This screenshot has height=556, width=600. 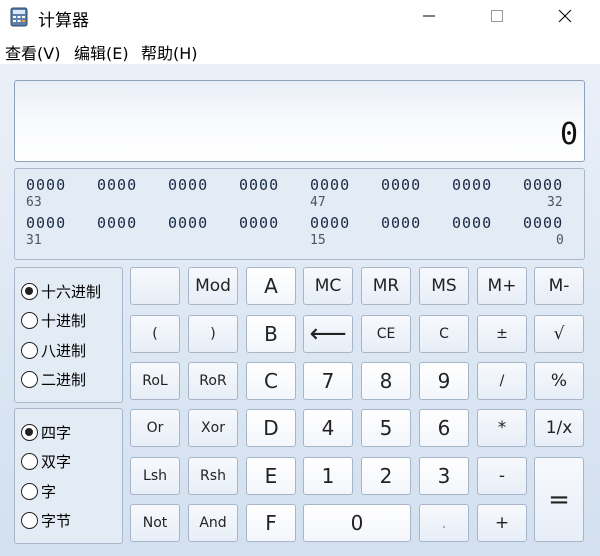 I want to click on radio-dword: 双字, so click(x=46, y=461).